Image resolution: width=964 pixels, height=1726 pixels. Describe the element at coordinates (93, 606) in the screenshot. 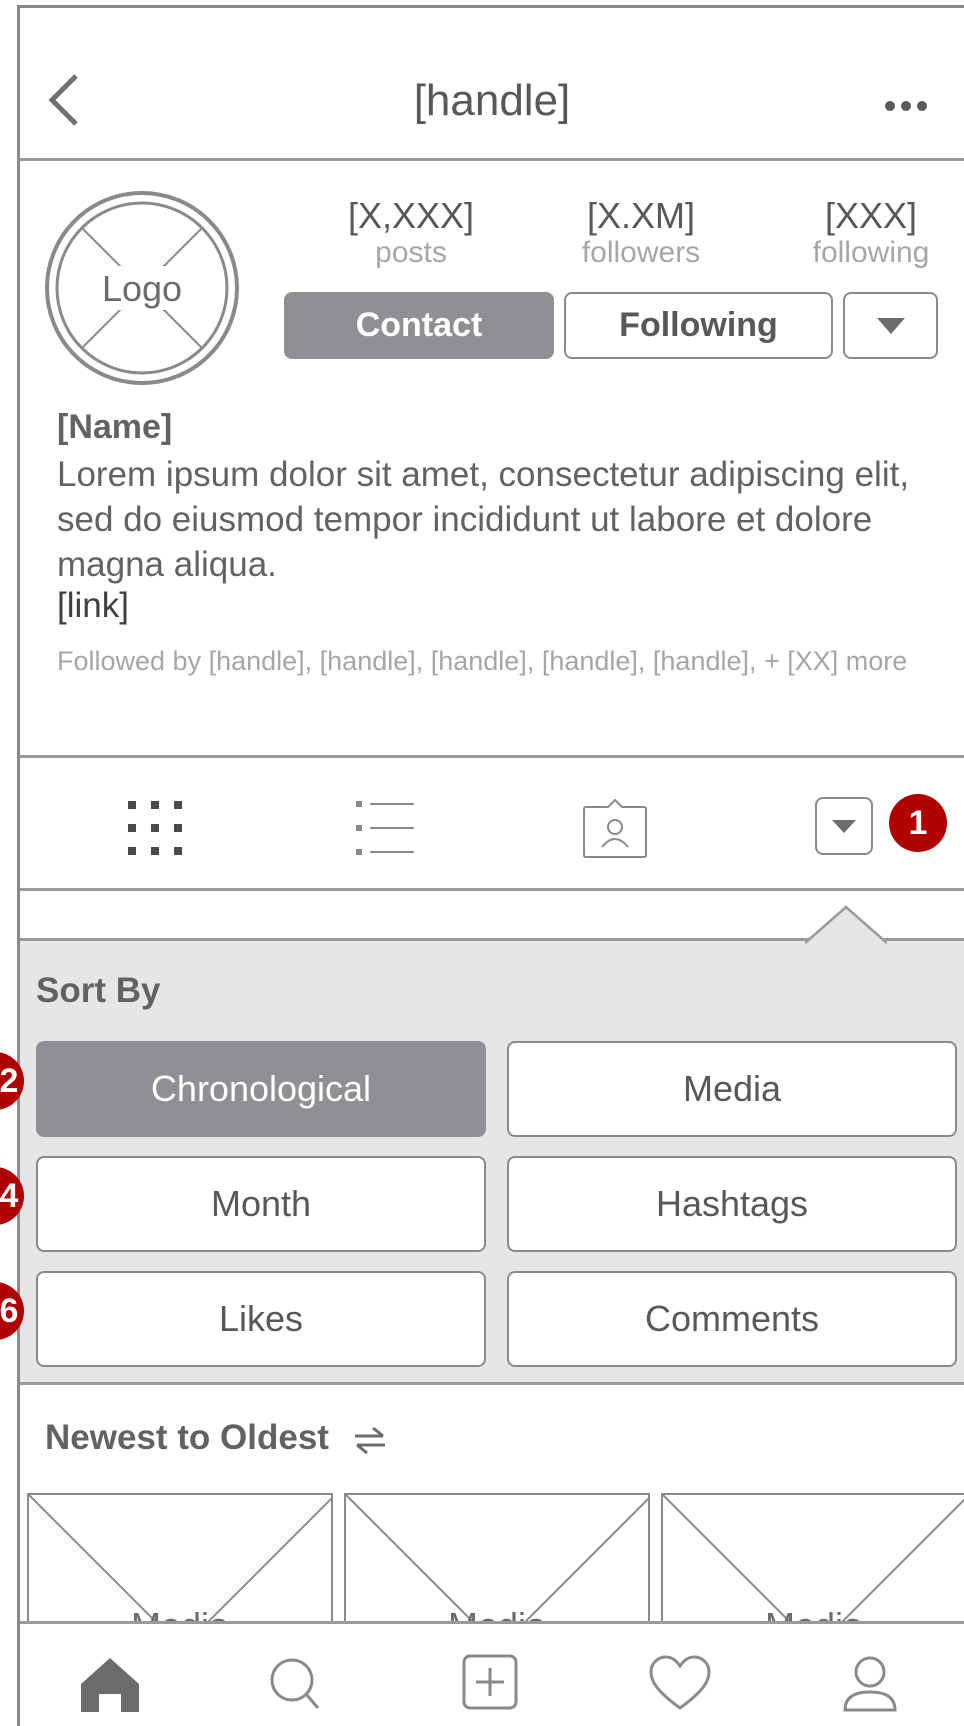

I see `profile-link: [link]` at that location.